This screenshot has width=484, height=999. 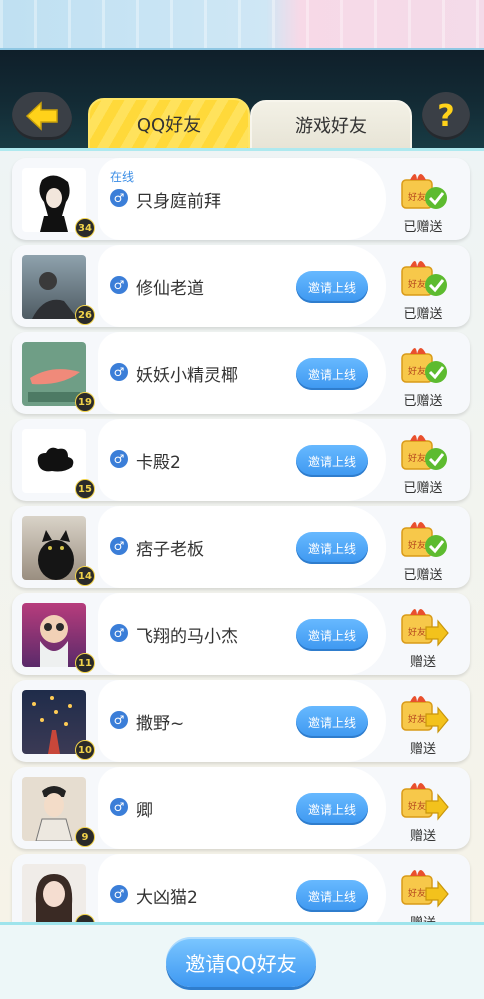 What do you see at coordinates (241, 199) in the screenshot?
I see `friend-row: 34 在线 ♂ 只身庭前拜 好友 已赠送` at bounding box center [241, 199].